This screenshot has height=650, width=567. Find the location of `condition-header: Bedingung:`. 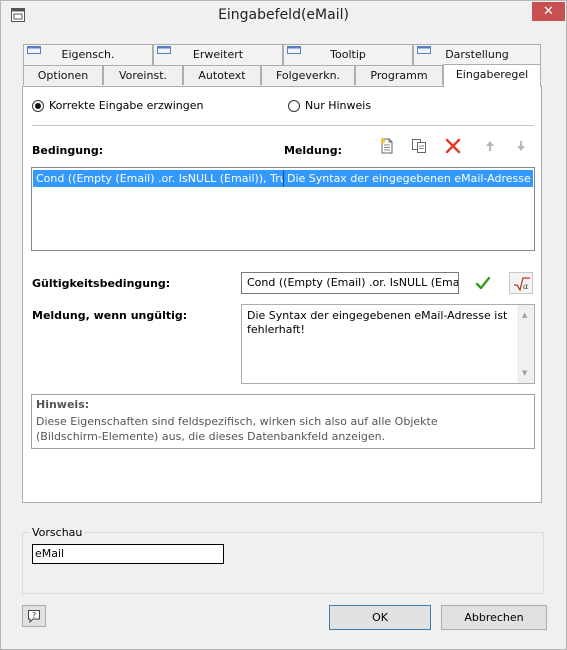

condition-header: Bedingung: is located at coordinates (68, 150).